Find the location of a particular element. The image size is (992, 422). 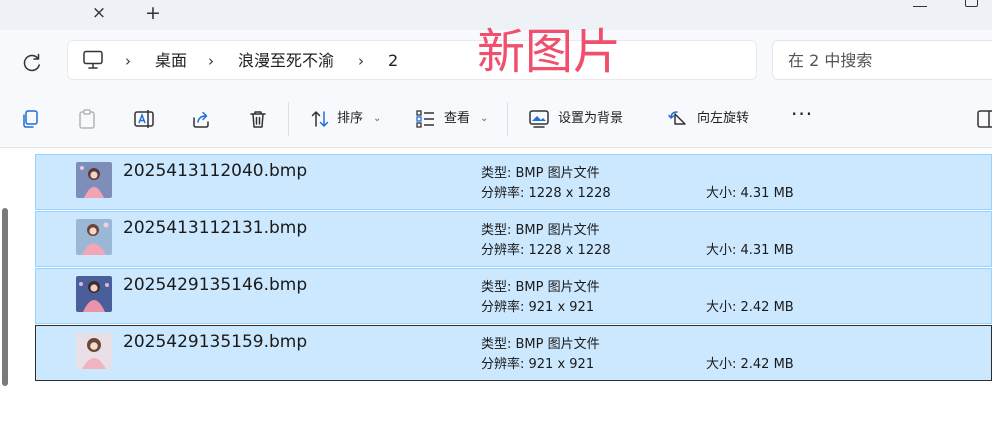

refresh-icon is located at coordinates (31, 62).